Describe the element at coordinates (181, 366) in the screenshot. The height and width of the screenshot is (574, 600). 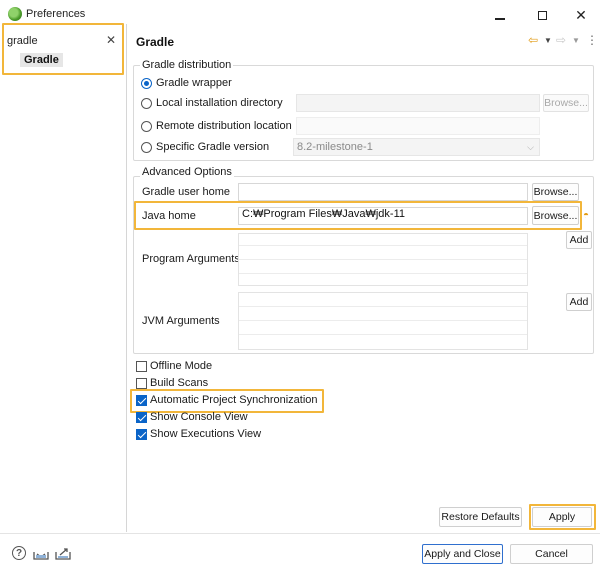
I see `checkbox-label: Offline Mode` at that location.